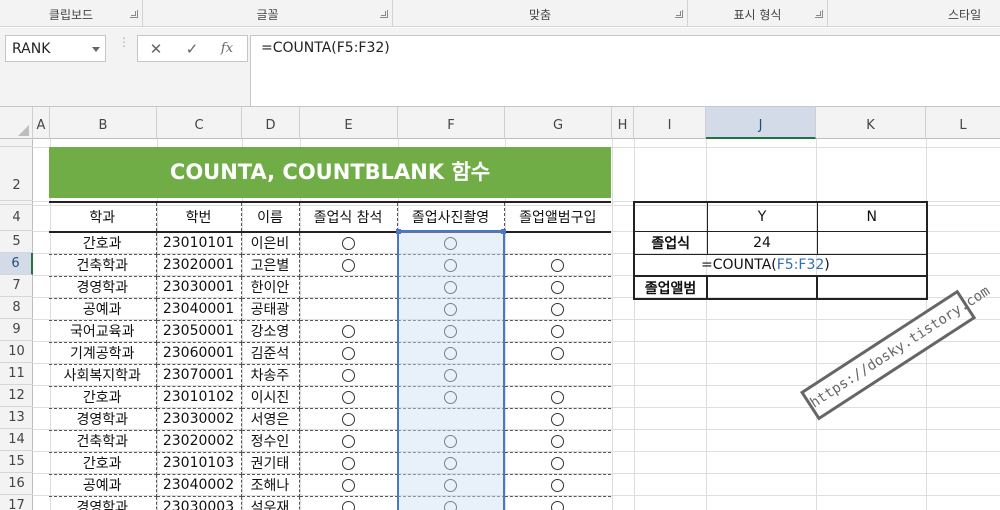  Describe the element at coordinates (16, 308) in the screenshot. I see `row-header-8: 8` at that location.